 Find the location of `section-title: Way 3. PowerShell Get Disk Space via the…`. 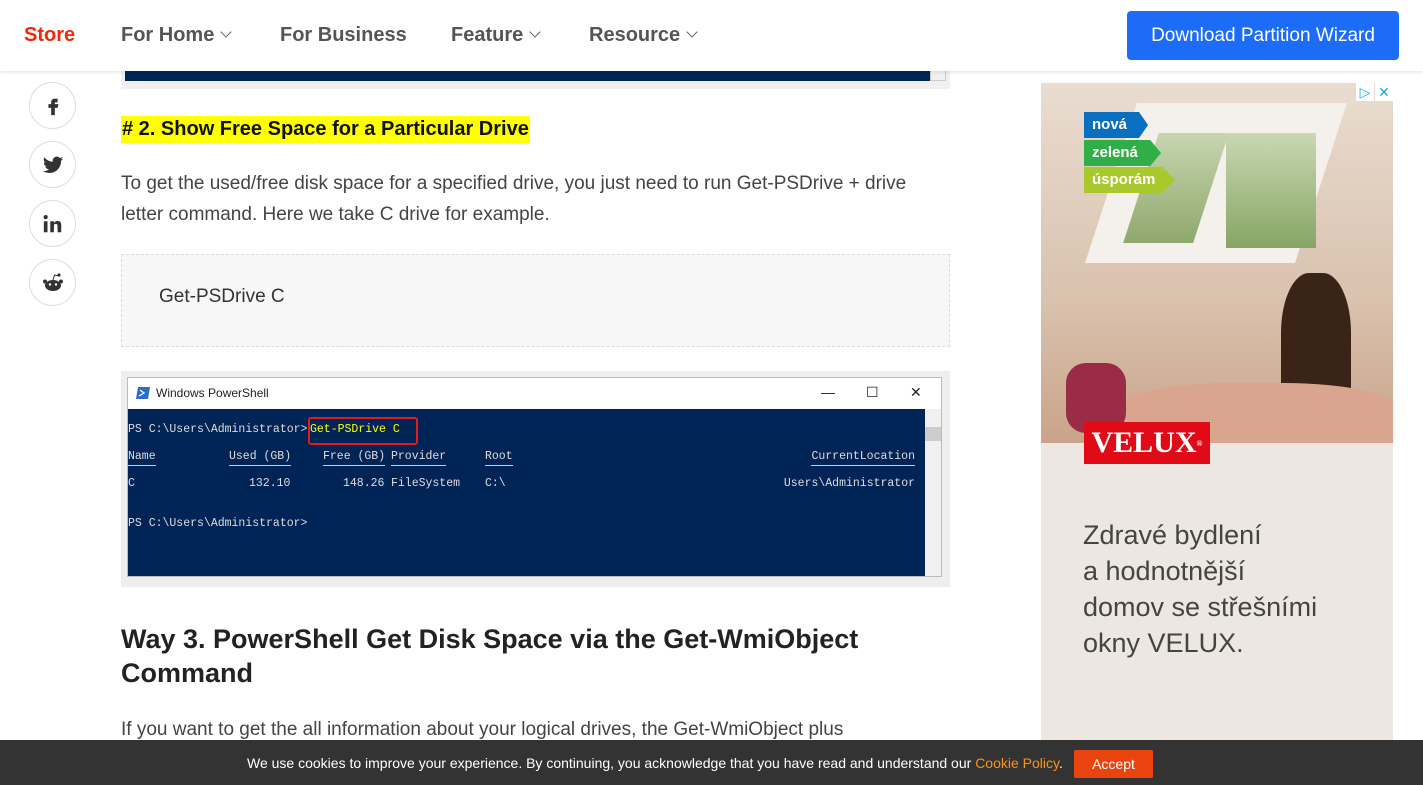

section-title: Way 3. PowerShell Get Disk Space via the… is located at coordinates (490, 656).